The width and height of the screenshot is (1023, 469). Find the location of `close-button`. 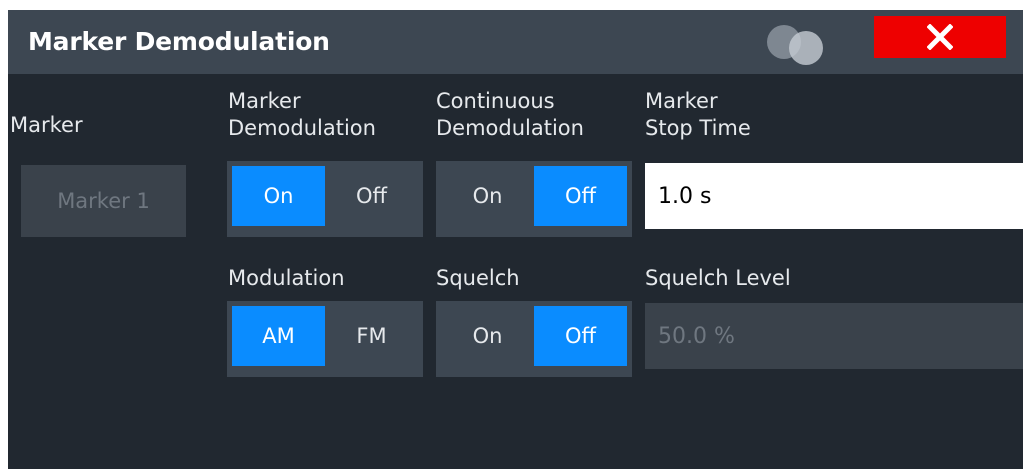

close-button is located at coordinates (940, 37).